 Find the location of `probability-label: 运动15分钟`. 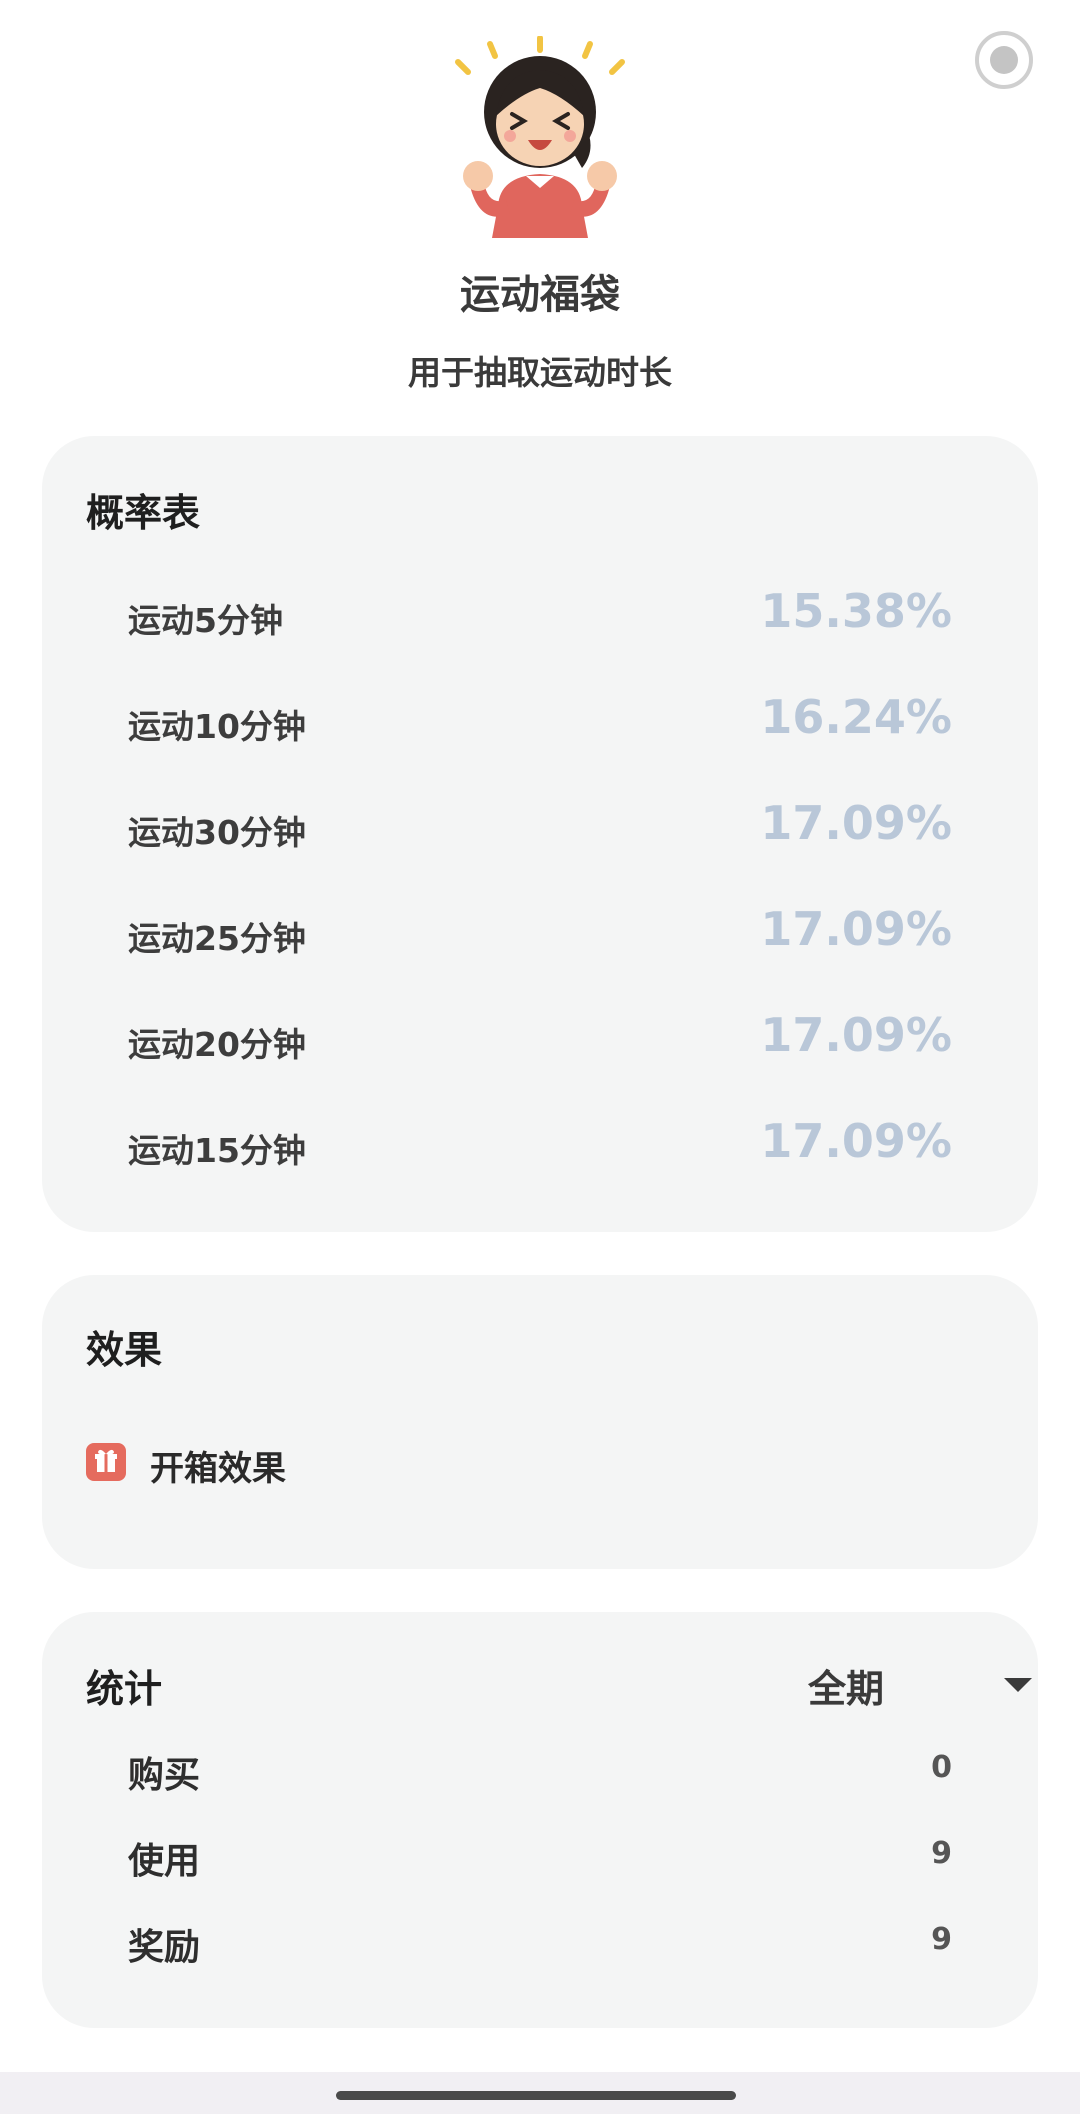

probability-label: 运动15分钟 is located at coordinates (217, 1150).